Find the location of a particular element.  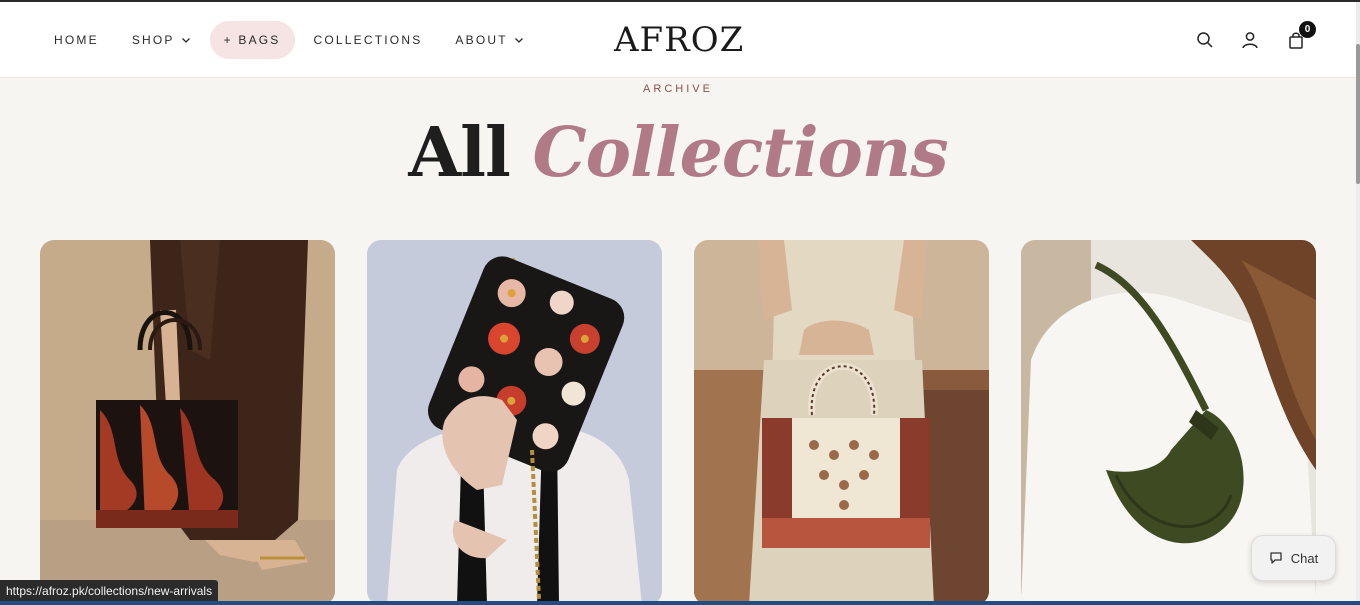

nav-home-label: HOME is located at coordinates (76, 40).